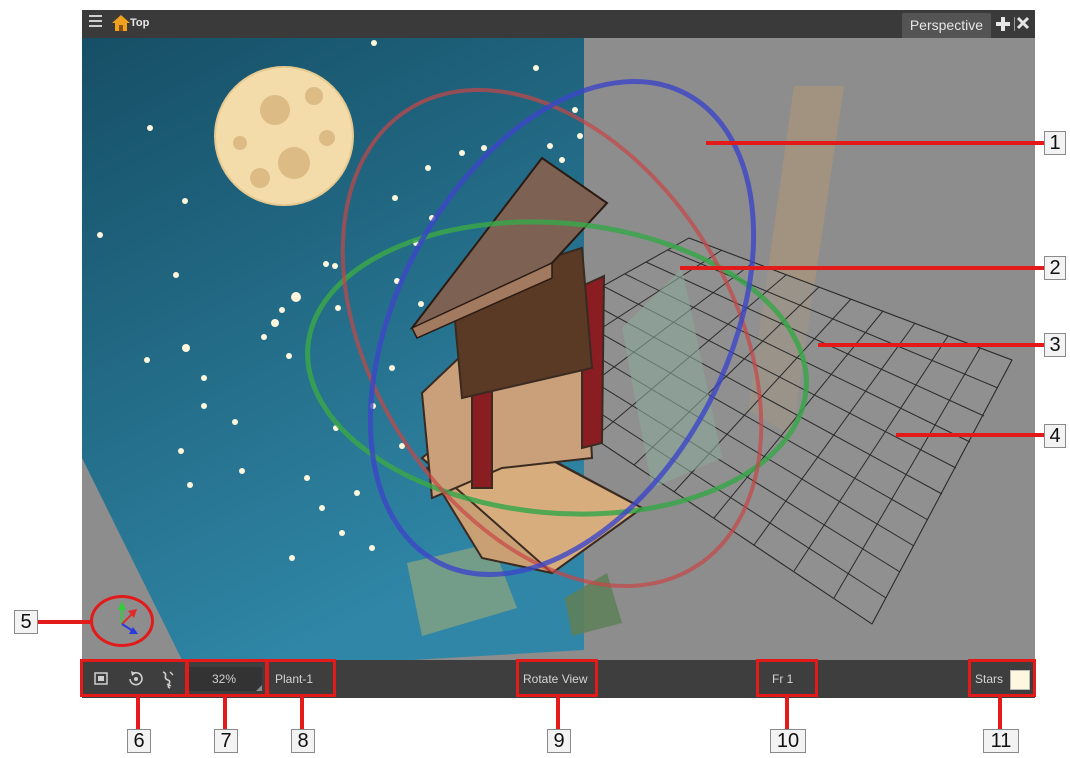  Describe the element at coordinates (167, 679) in the screenshot. I see `toggle-quality-icon` at that location.